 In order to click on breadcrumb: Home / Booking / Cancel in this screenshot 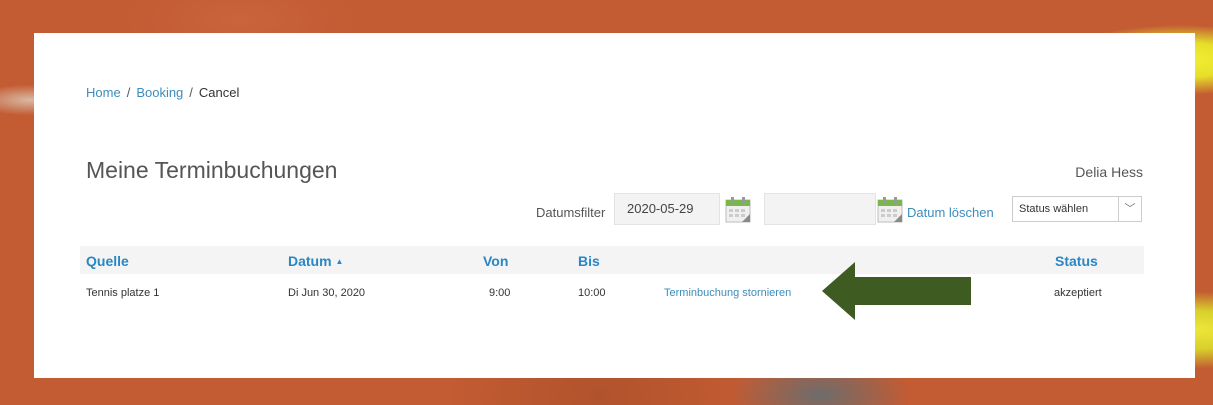, I will do `click(162, 92)`.